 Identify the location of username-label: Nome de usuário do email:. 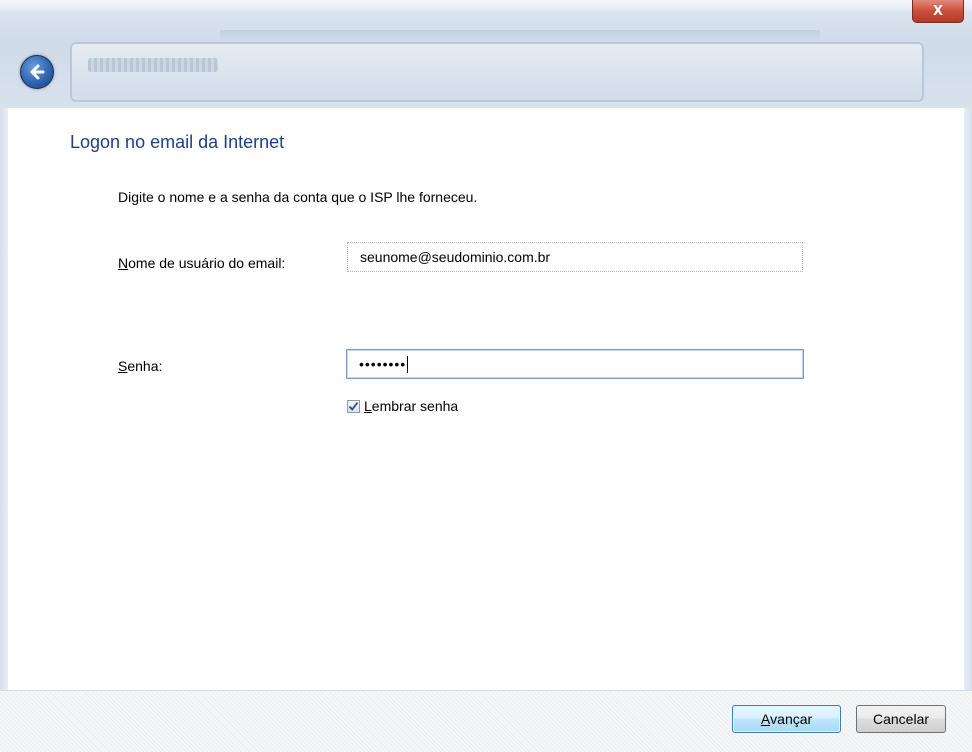
(201, 263).